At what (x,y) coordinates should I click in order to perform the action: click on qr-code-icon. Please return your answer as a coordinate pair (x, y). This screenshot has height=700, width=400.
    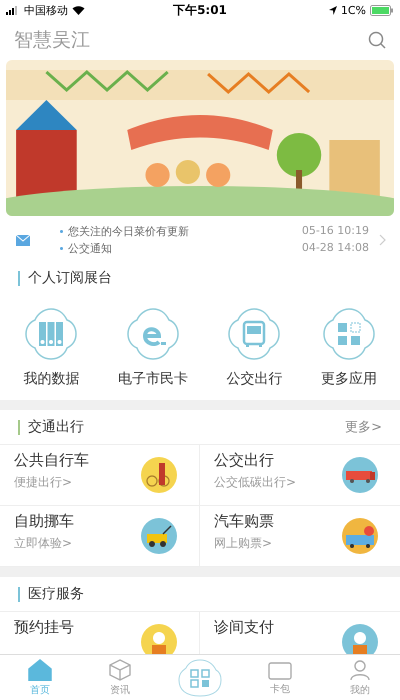
    Looking at the image, I should click on (200, 678).